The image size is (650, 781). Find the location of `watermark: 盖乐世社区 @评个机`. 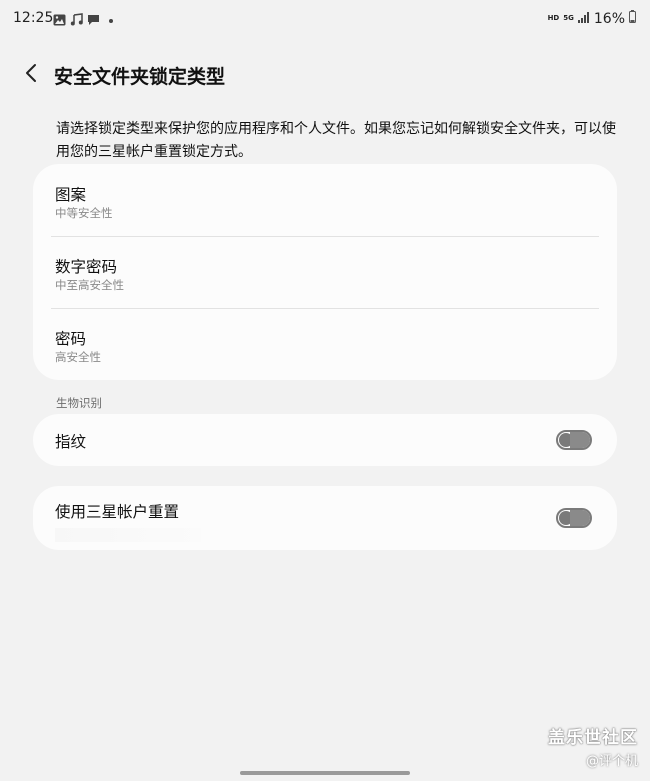

watermark: 盖乐世社区 @评个机 is located at coordinates (593, 746).